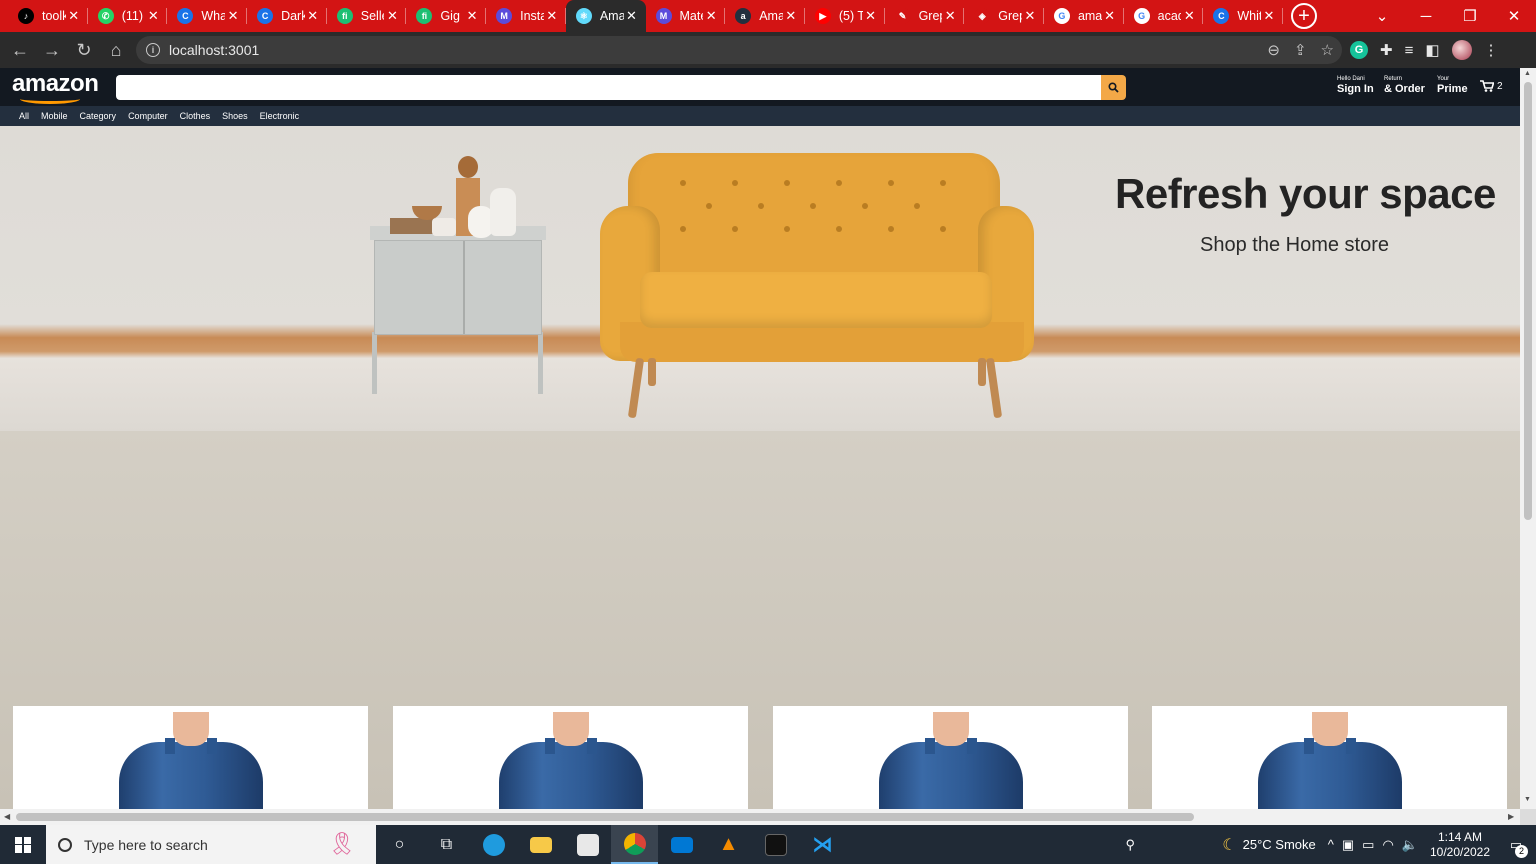 Image resolution: width=1536 pixels, height=864 pixels. Describe the element at coordinates (605, 817) in the screenshot. I see `horizontal-scroll-thumb` at that location.